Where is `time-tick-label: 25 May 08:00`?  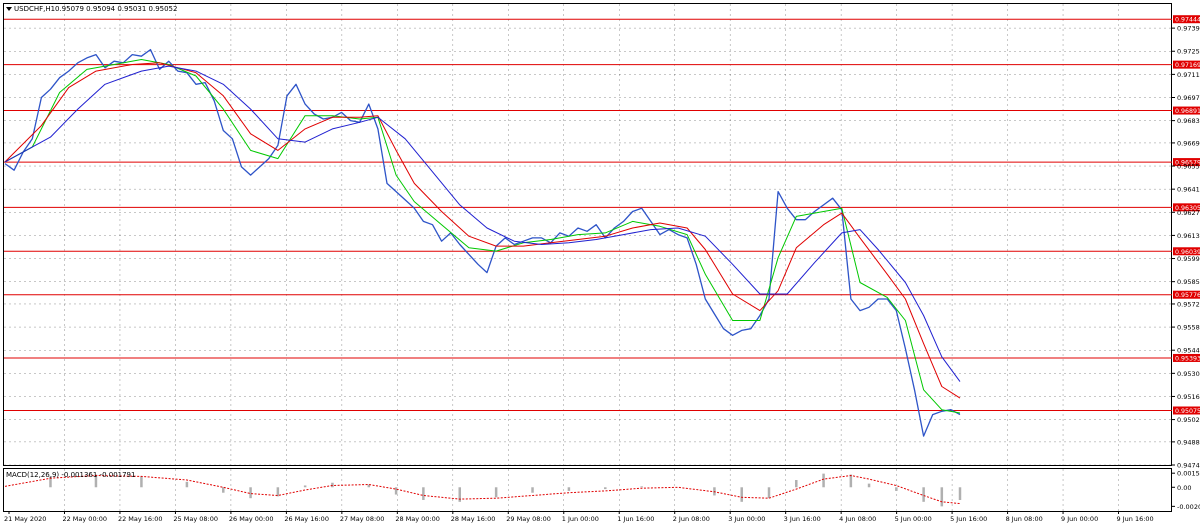 time-tick-label: 25 May 08:00 is located at coordinates (195, 519).